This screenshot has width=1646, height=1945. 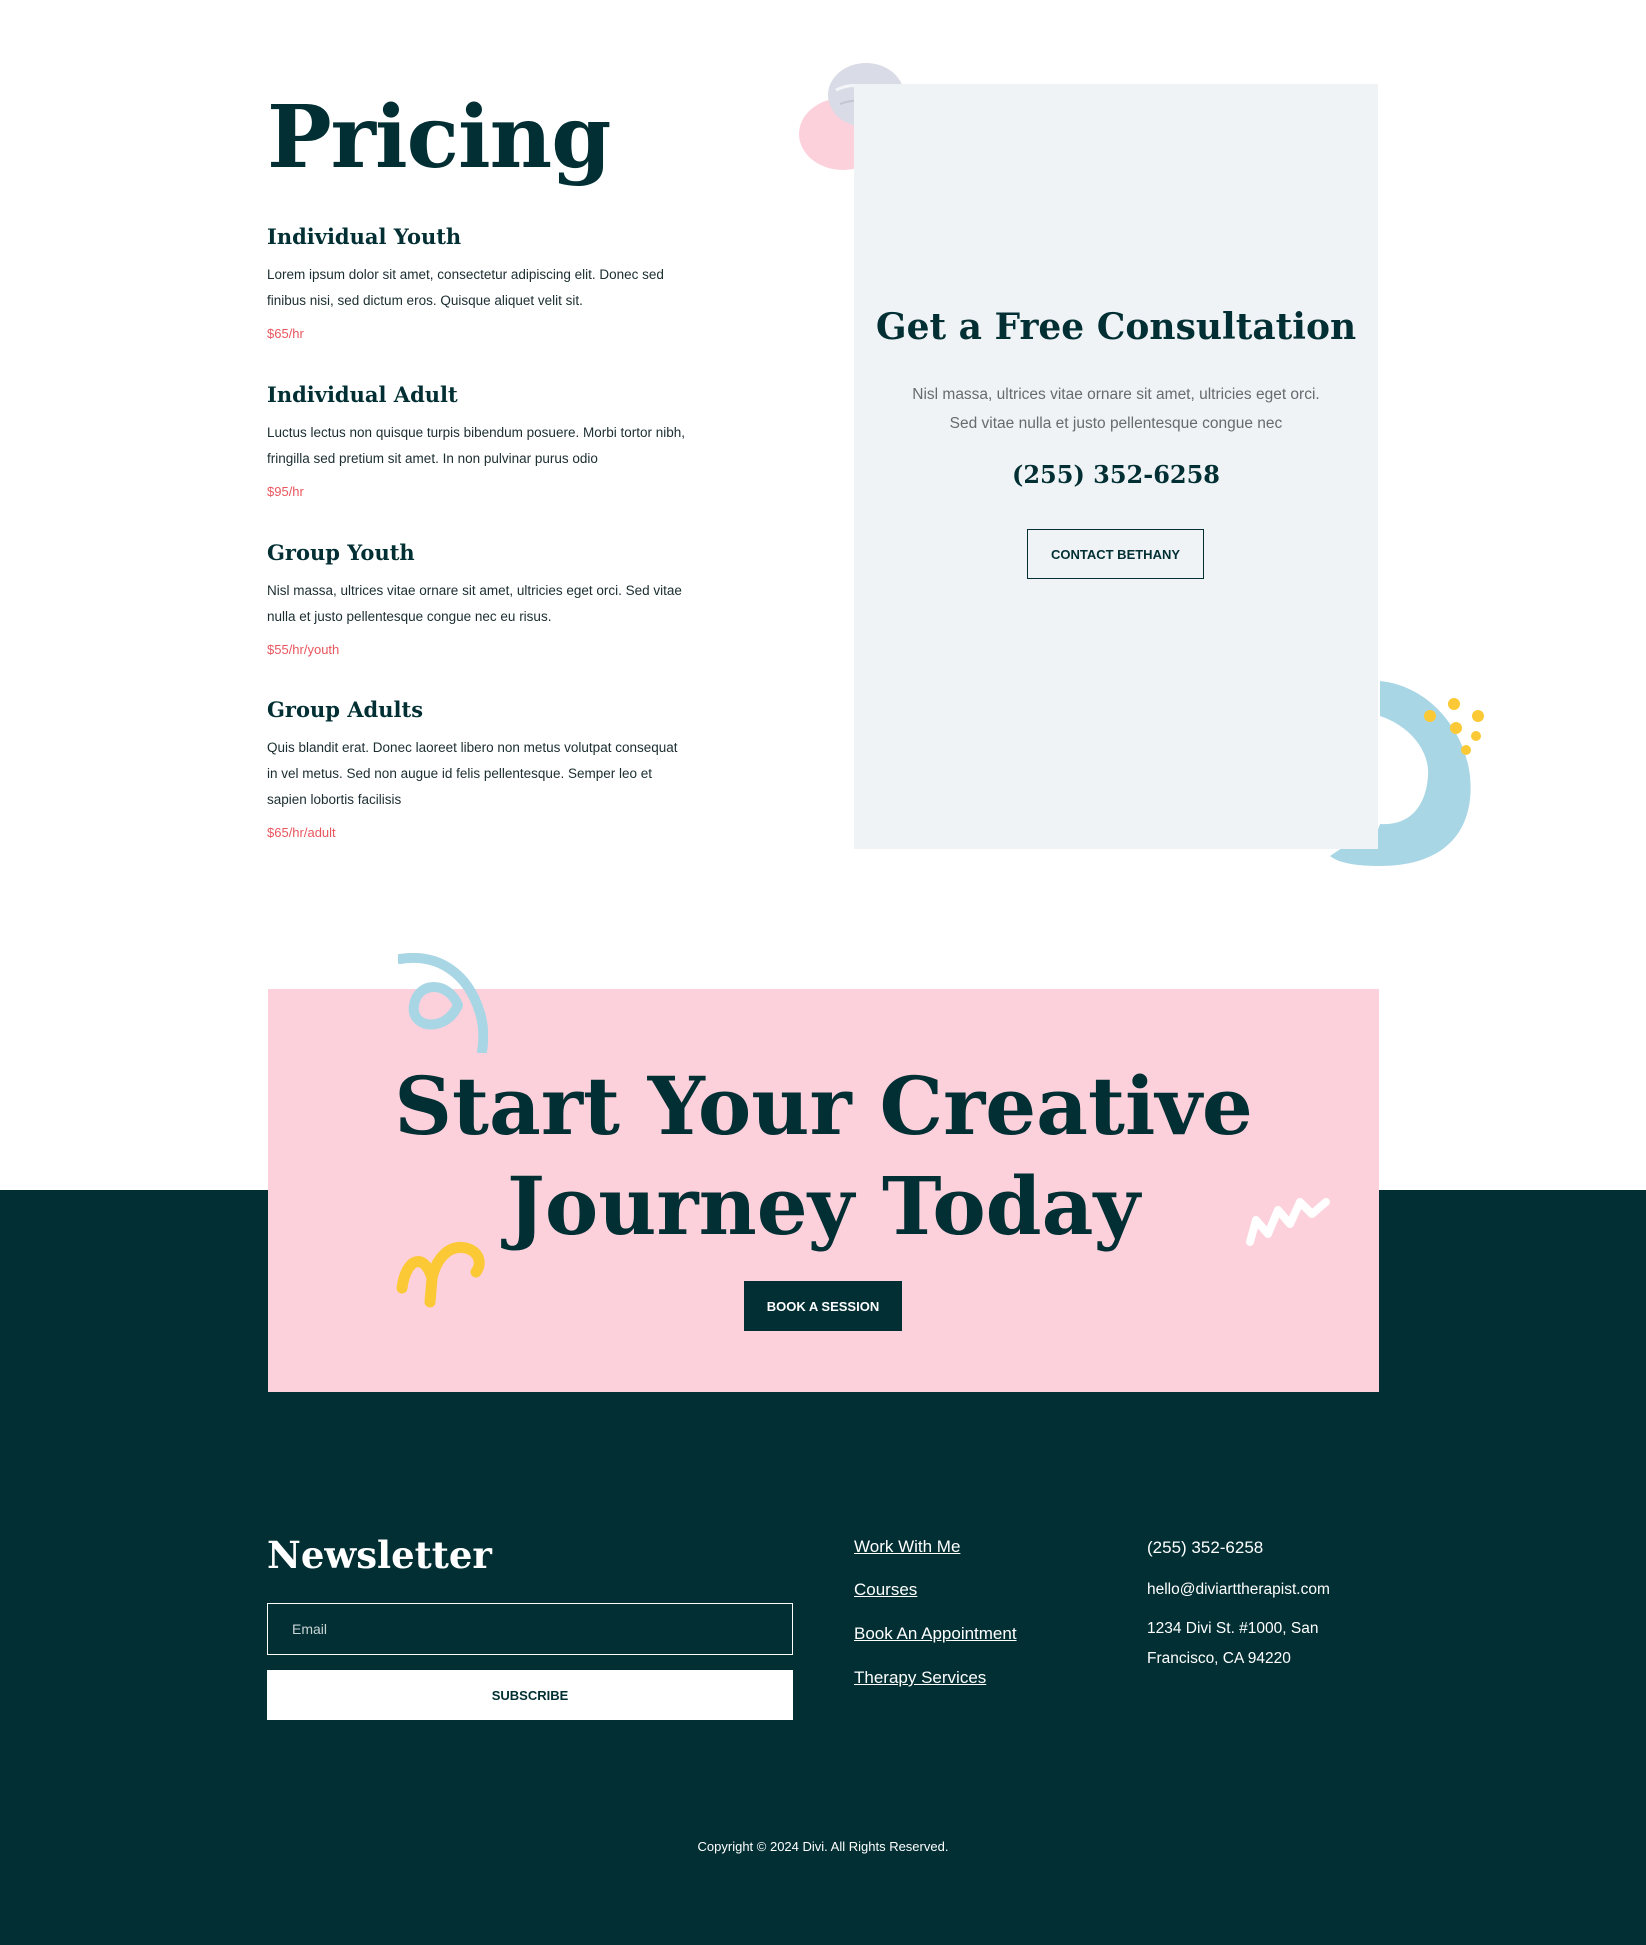 What do you see at coordinates (823, 1156) in the screenshot?
I see `cta-title: Start Your Creative Journey Today` at bounding box center [823, 1156].